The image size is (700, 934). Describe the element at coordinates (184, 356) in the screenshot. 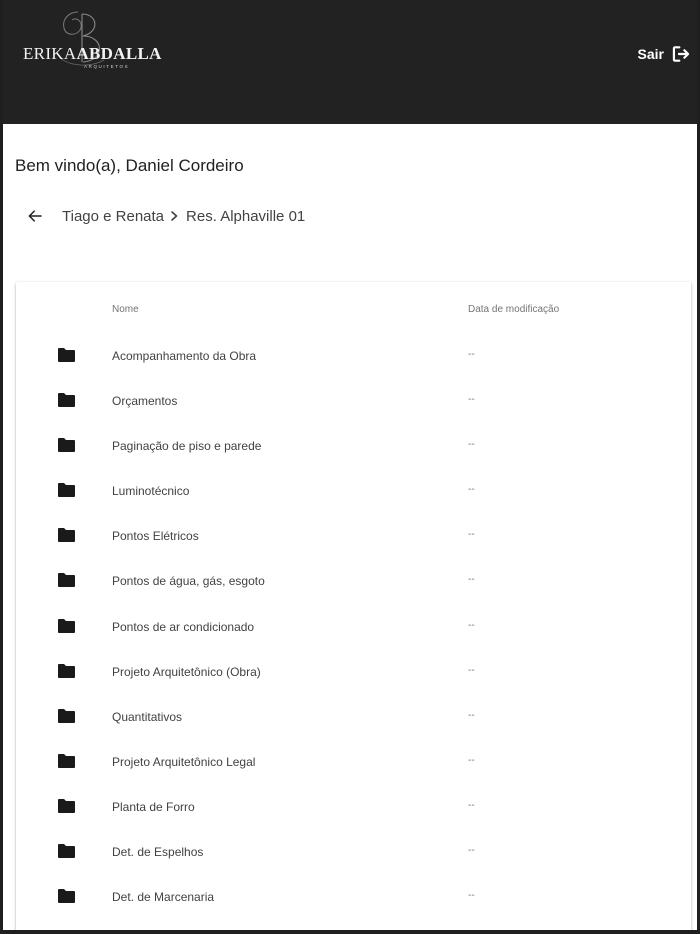

I see `file-name: Acompanhamento da Obra` at that location.